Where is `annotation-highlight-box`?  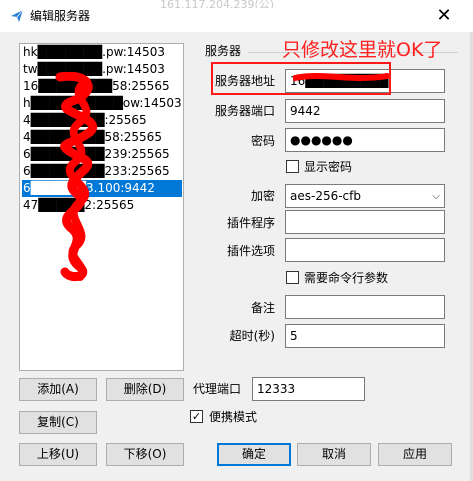
annotation-highlight-box is located at coordinates (301, 78).